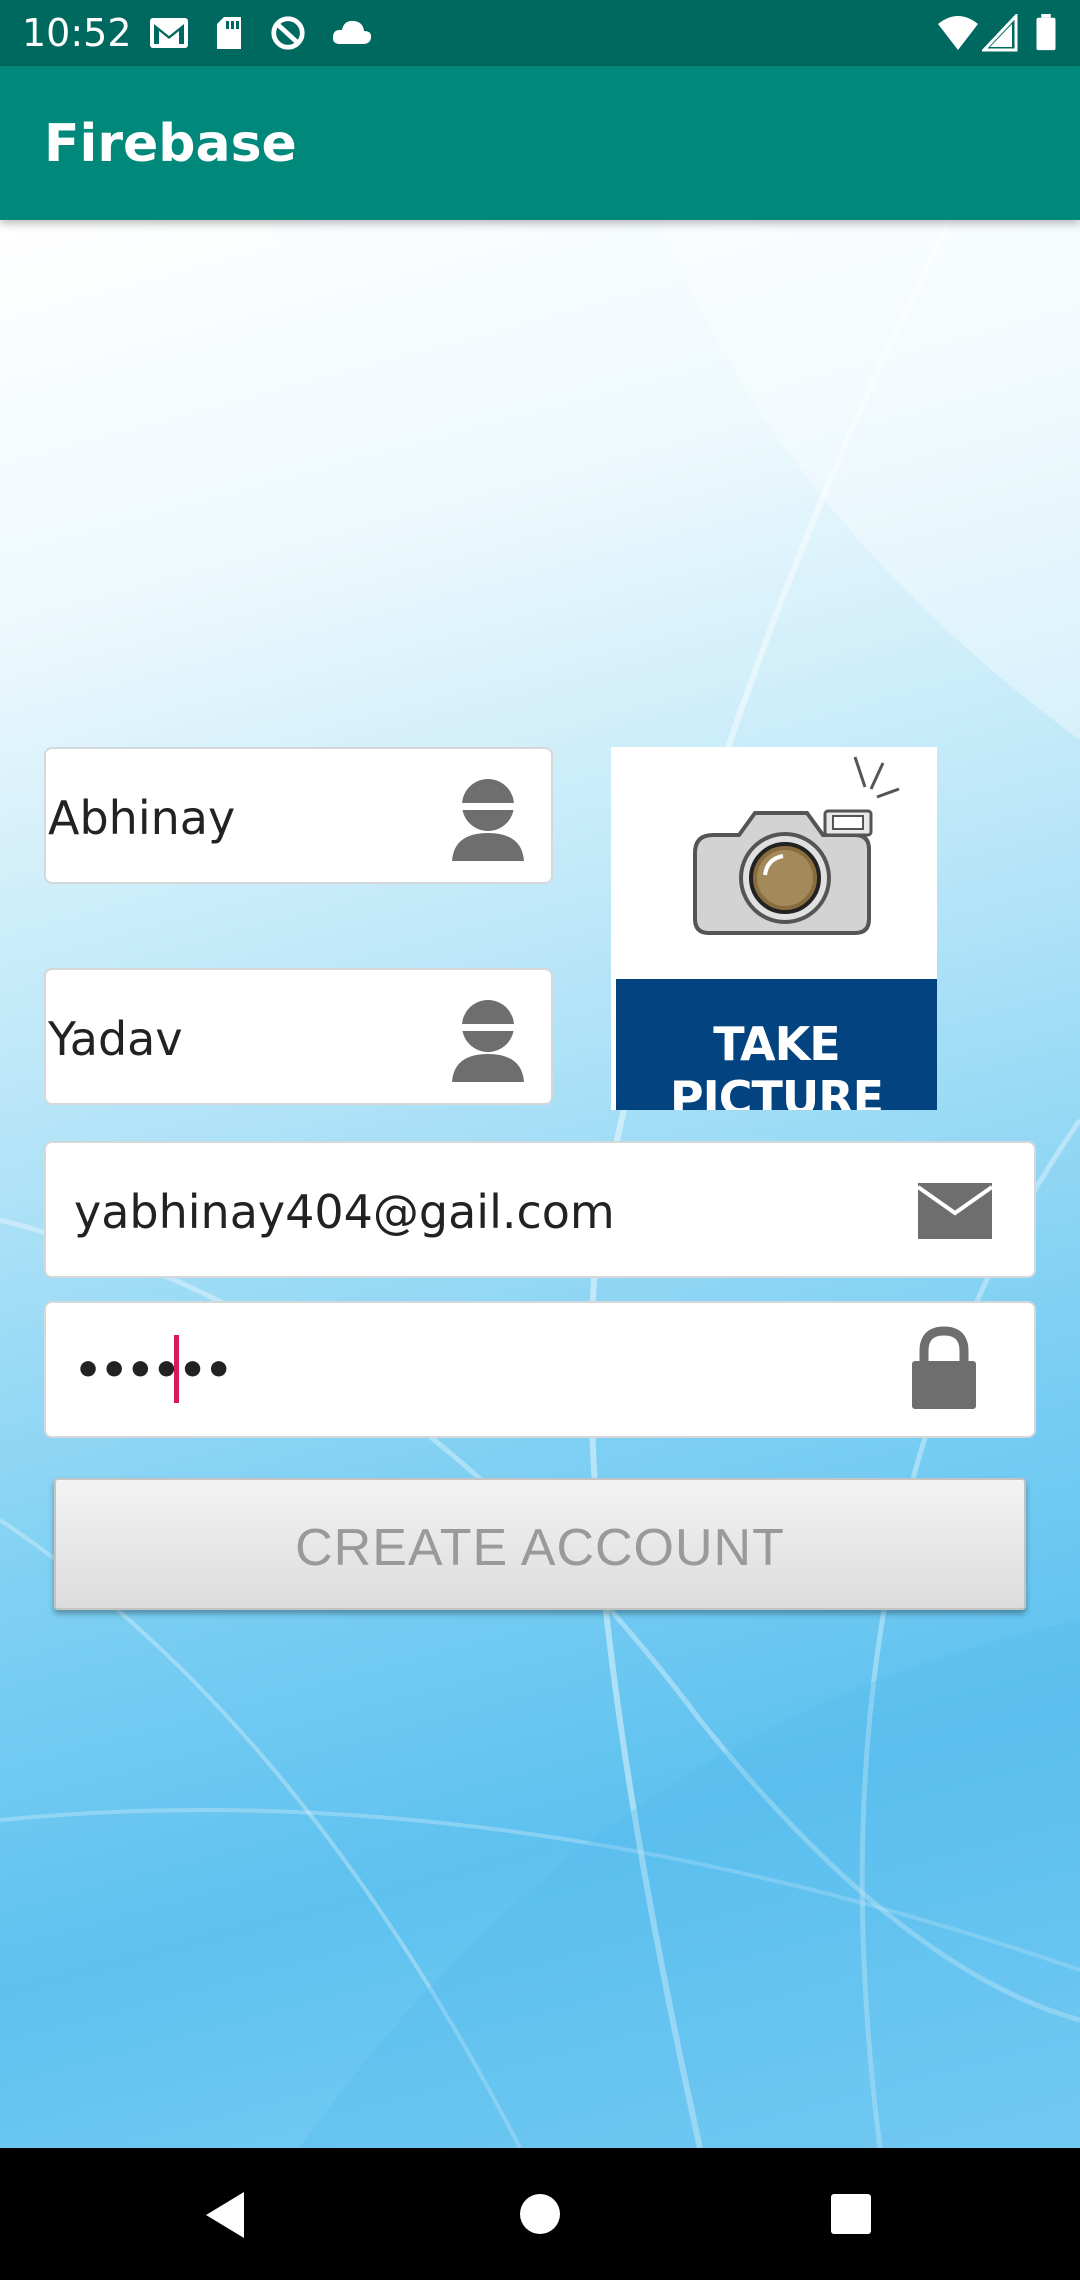 The width and height of the screenshot is (1080, 2280). What do you see at coordinates (170, 144) in the screenshot?
I see `app-title: Firebase` at bounding box center [170, 144].